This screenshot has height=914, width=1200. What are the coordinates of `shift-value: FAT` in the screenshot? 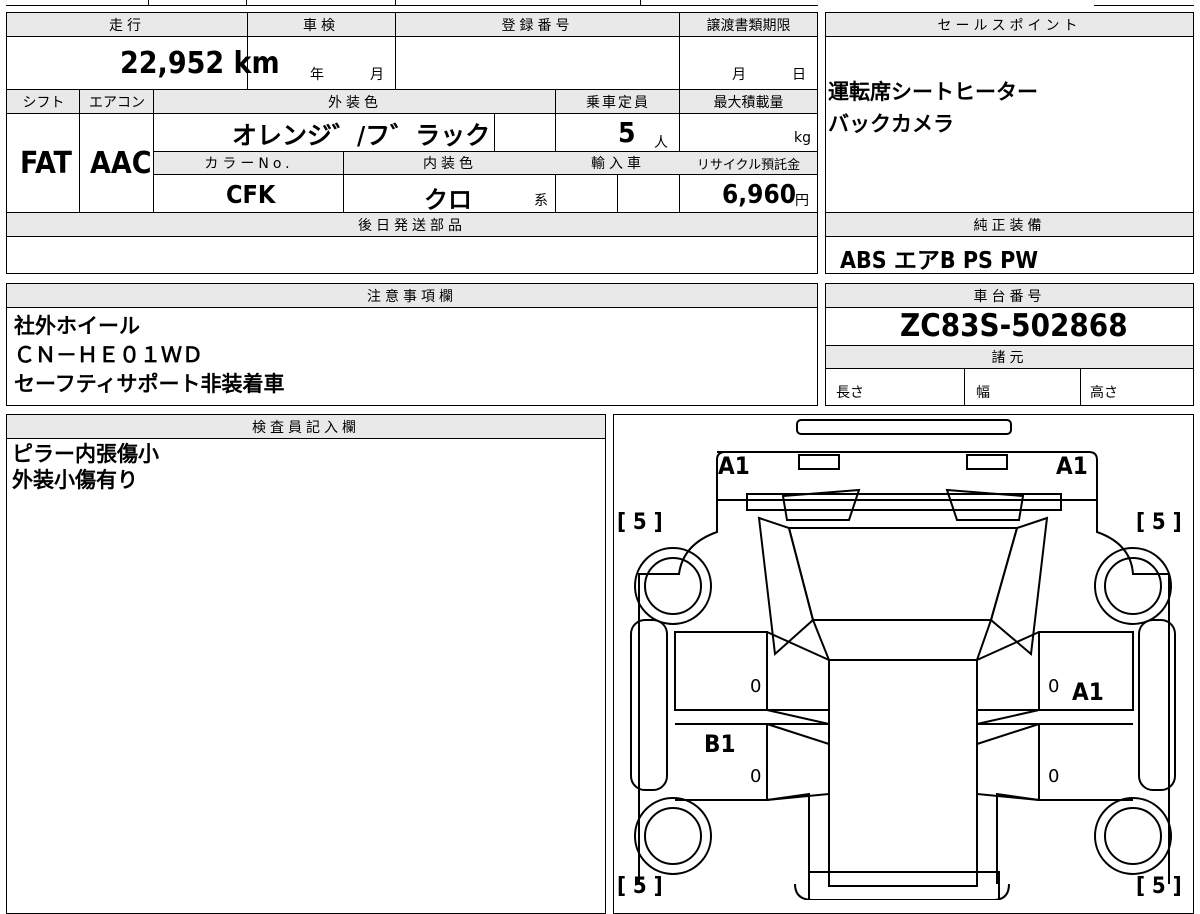 It's located at (46, 163).